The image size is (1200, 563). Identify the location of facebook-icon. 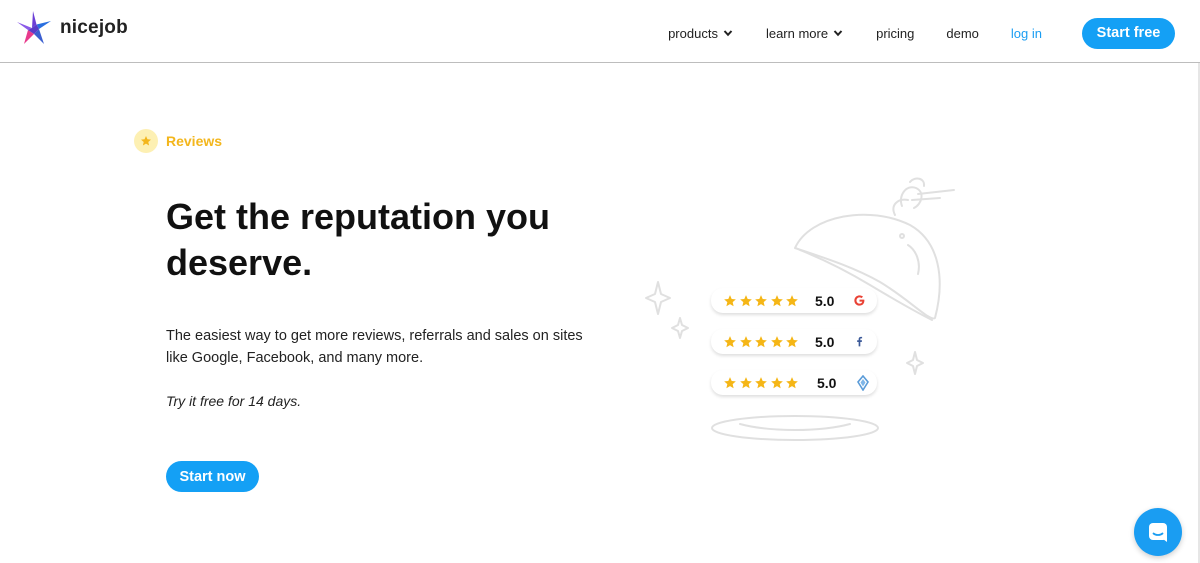
(859, 342).